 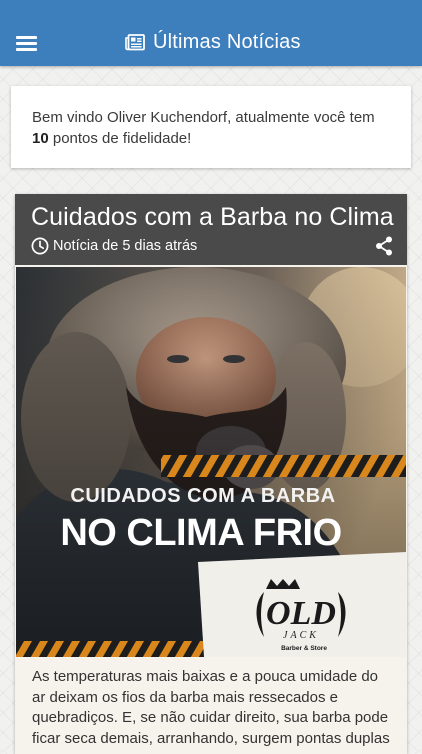 What do you see at coordinates (26, 49) in the screenshot?
I see `menu-icon-bar-bottom` at bounding box center [26, 49].